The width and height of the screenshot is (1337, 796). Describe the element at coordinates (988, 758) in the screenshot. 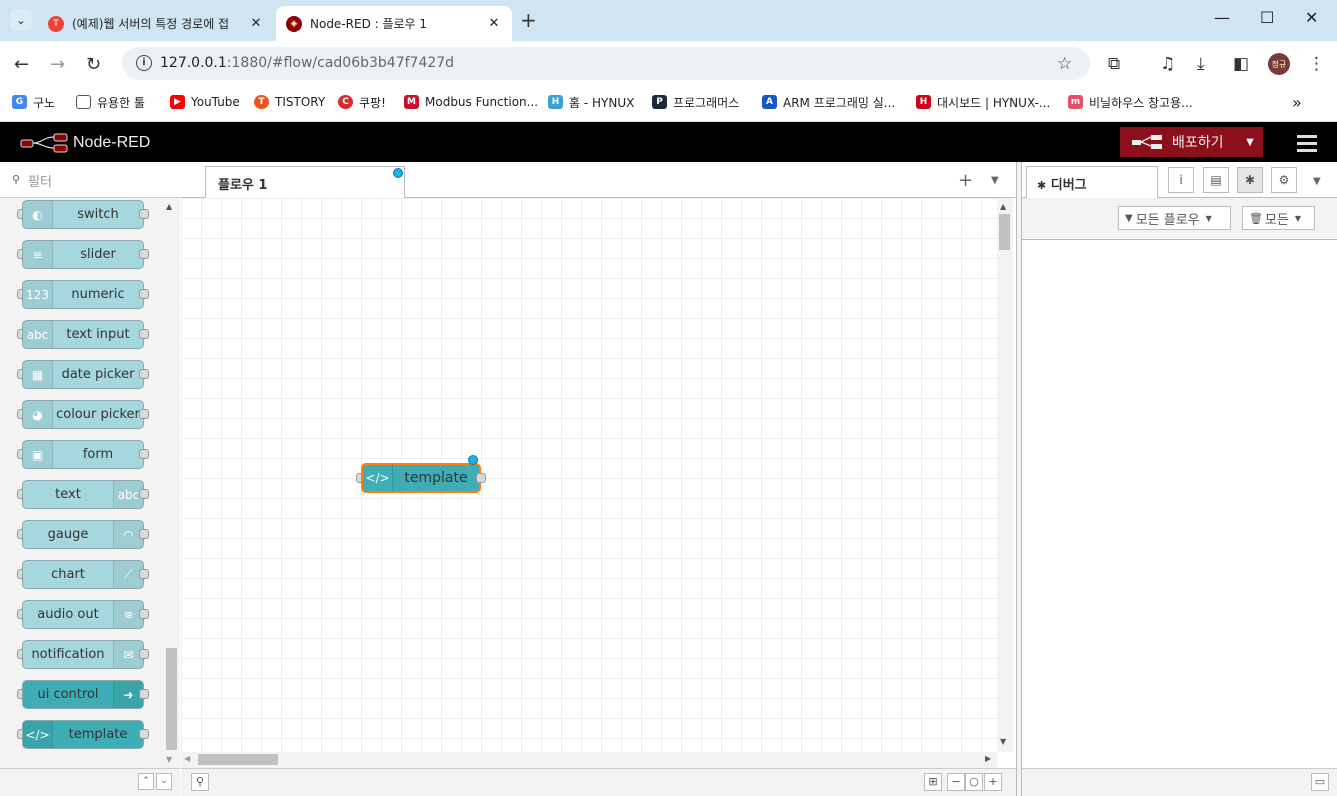

I see `scroll-right-icon: ▶` at that location.